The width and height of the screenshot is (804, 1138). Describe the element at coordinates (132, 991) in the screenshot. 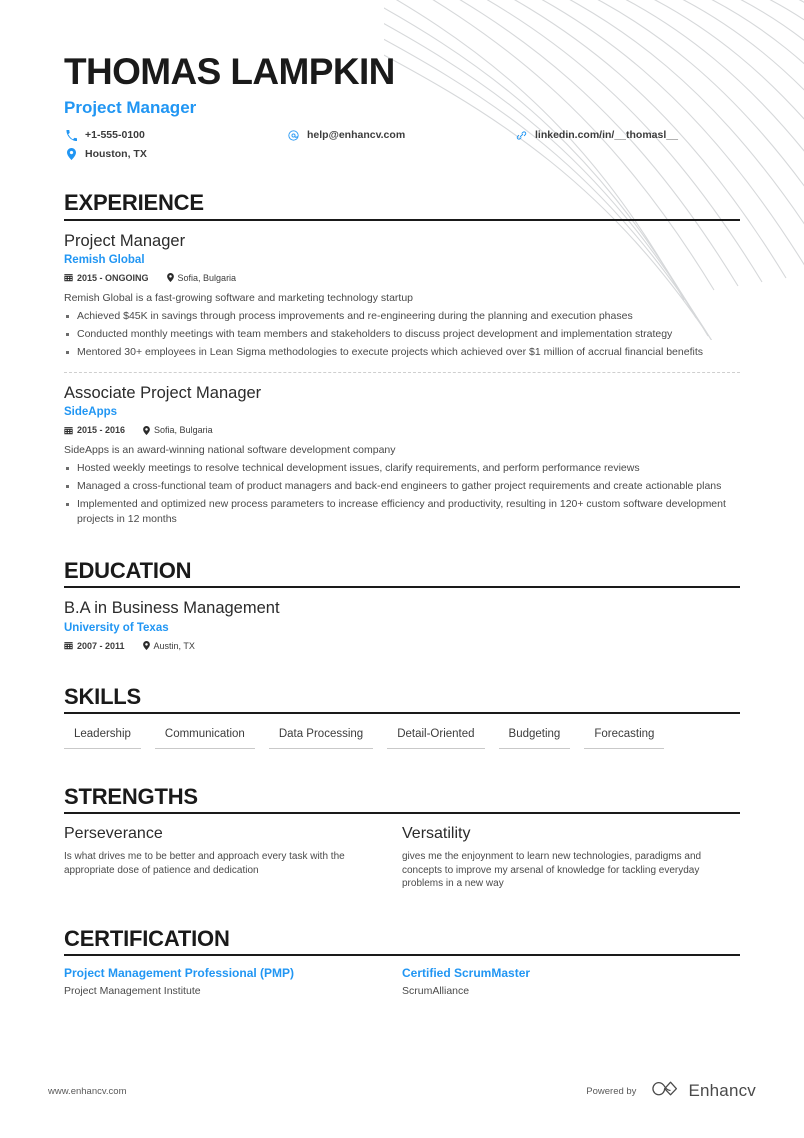

I see `certification-organization: Project Management Institute` at that location.